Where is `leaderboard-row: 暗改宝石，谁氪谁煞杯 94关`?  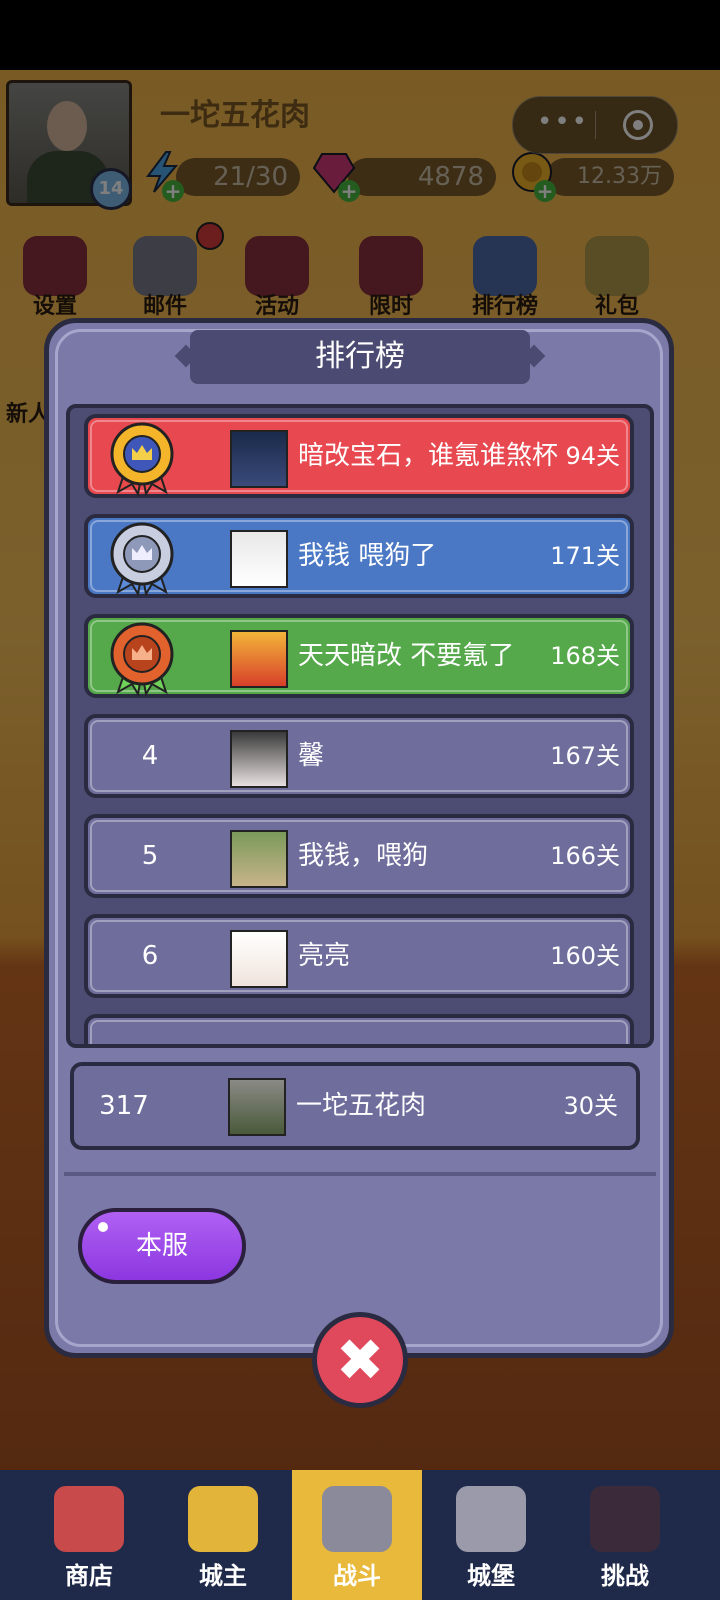
leaderboard-row: 暗改宝石，谁氪谁煞杯 94关 is located at coordinates (359, 456).